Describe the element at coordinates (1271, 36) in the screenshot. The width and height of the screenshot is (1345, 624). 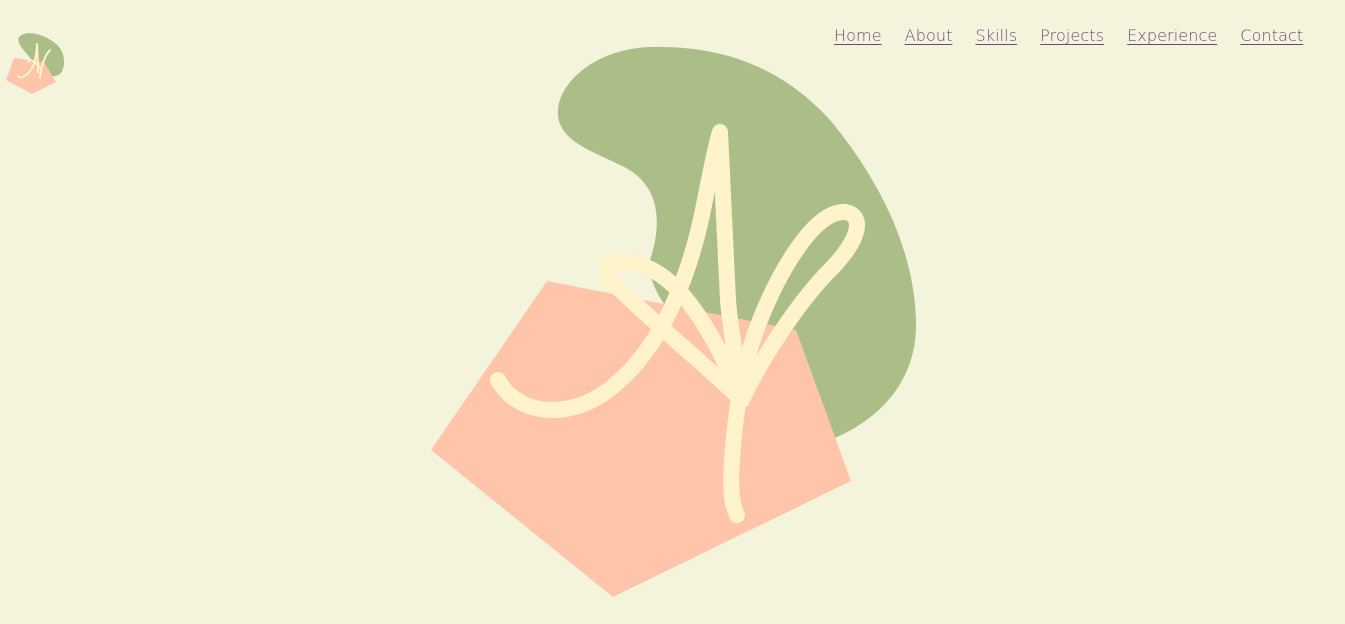
I see `nav-link-contact: Contact` at that location.